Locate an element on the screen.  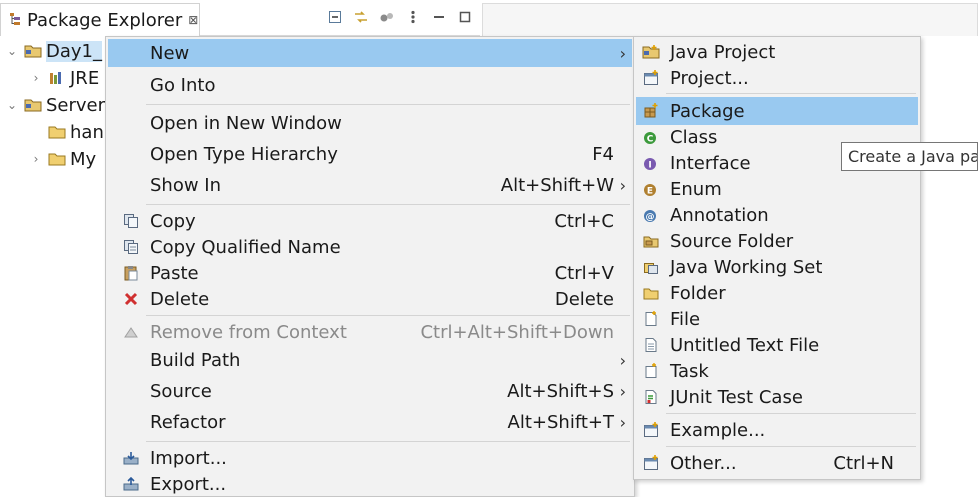
menu-item-label: Remove from Context is located at coordinates (248, 332).